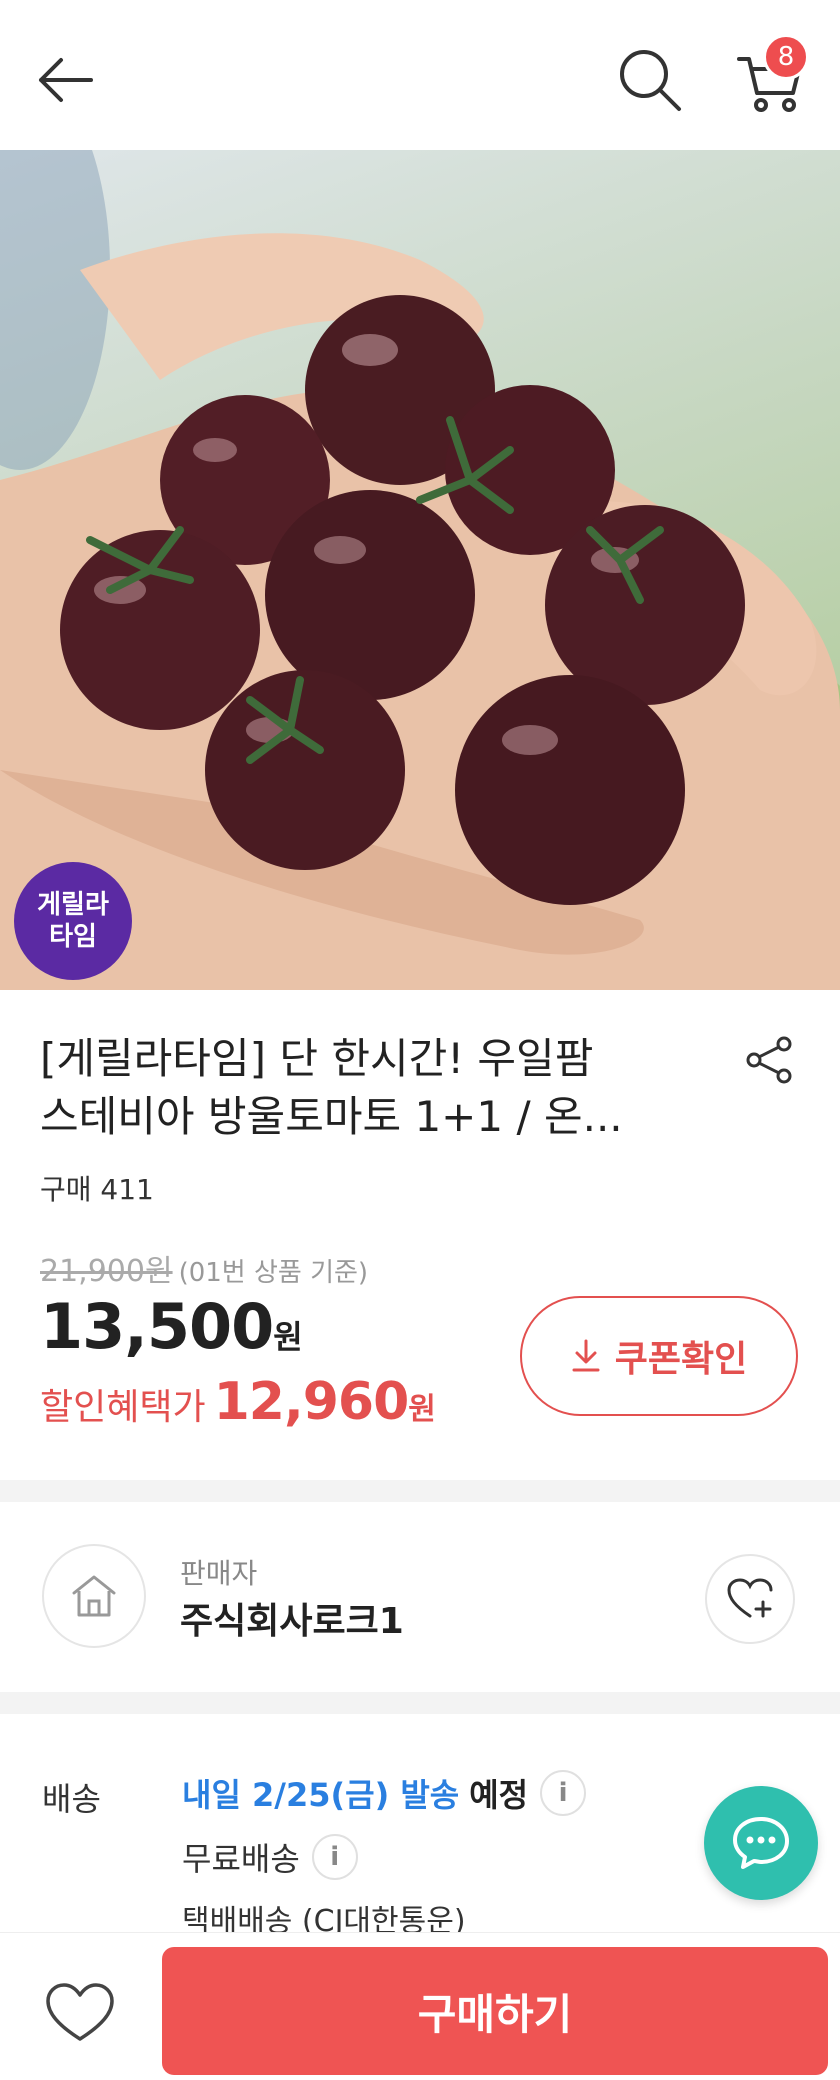  Describe the element at coordinates (650, 80) in the screenshot. I see `search-icon` at that location.